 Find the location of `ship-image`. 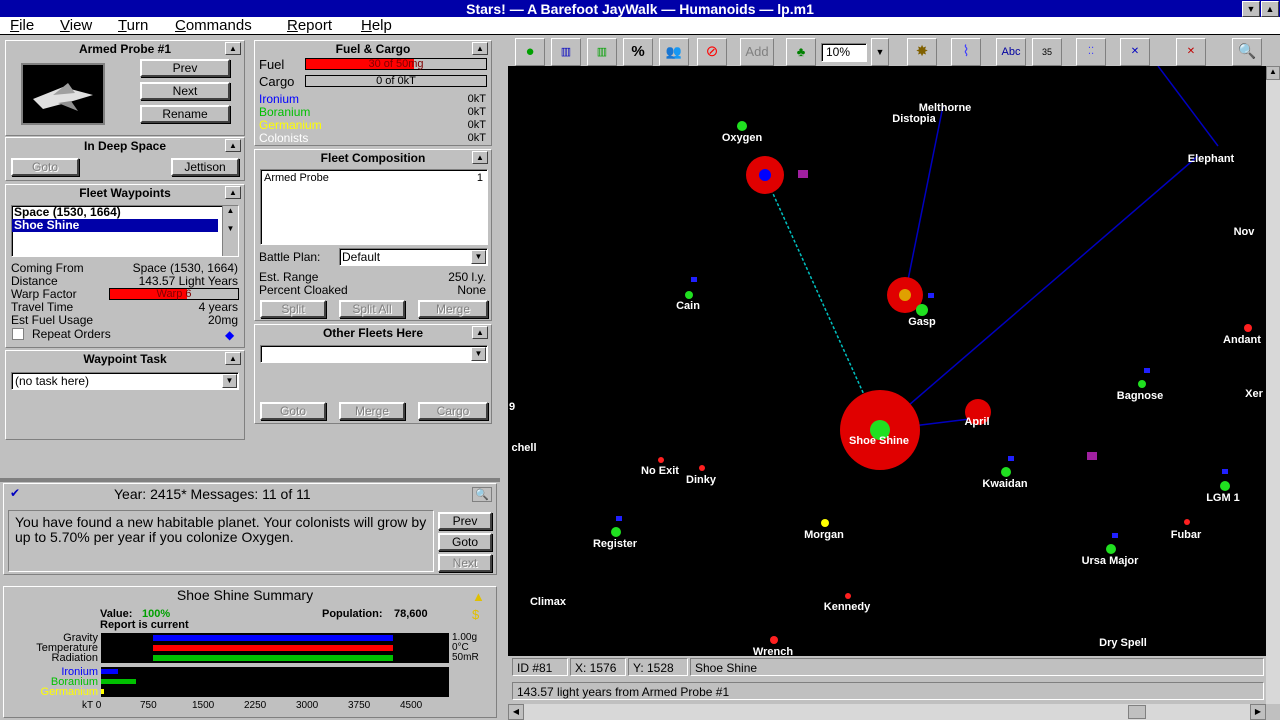

ship-image is located at coordinates (63, 94).